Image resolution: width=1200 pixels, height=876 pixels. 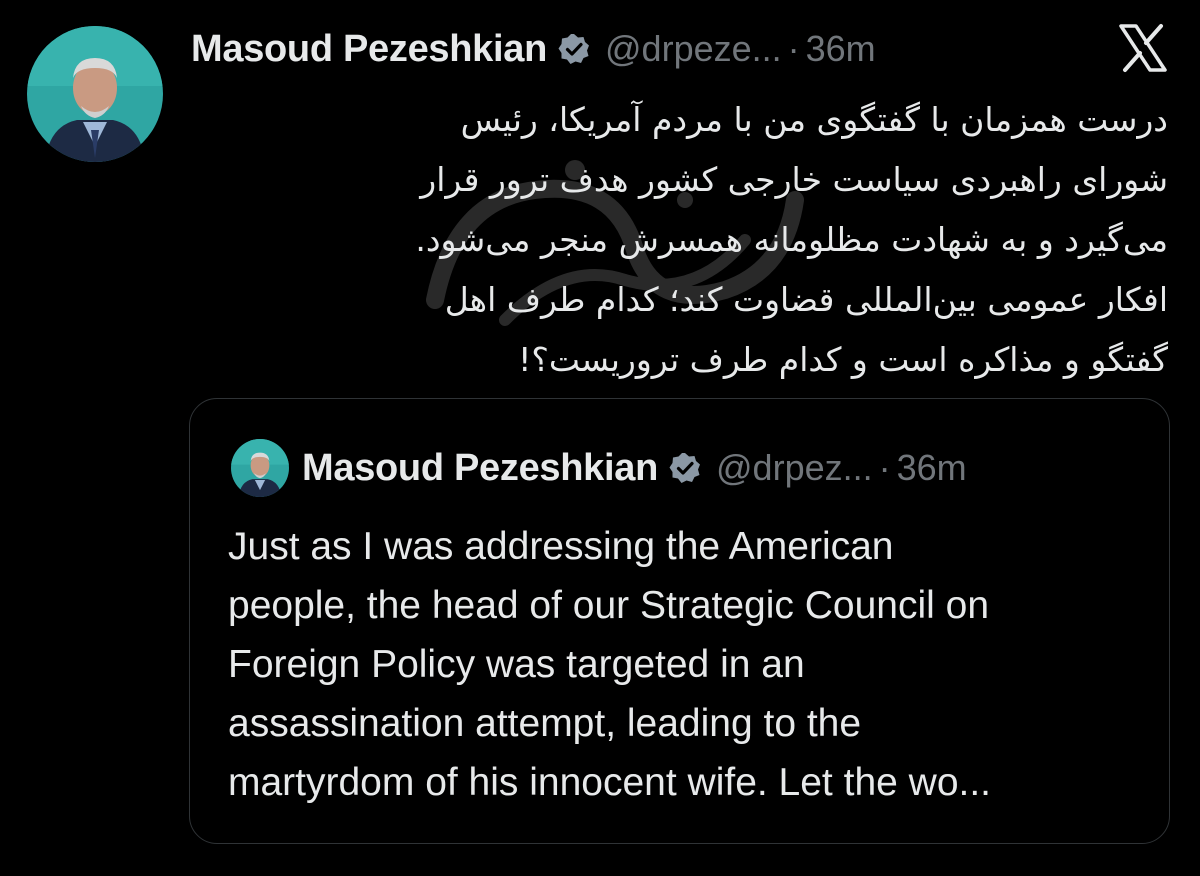 I want to click on quoted-text-line: Foreign Policy was targeted in an, so click(x=516, y=664).